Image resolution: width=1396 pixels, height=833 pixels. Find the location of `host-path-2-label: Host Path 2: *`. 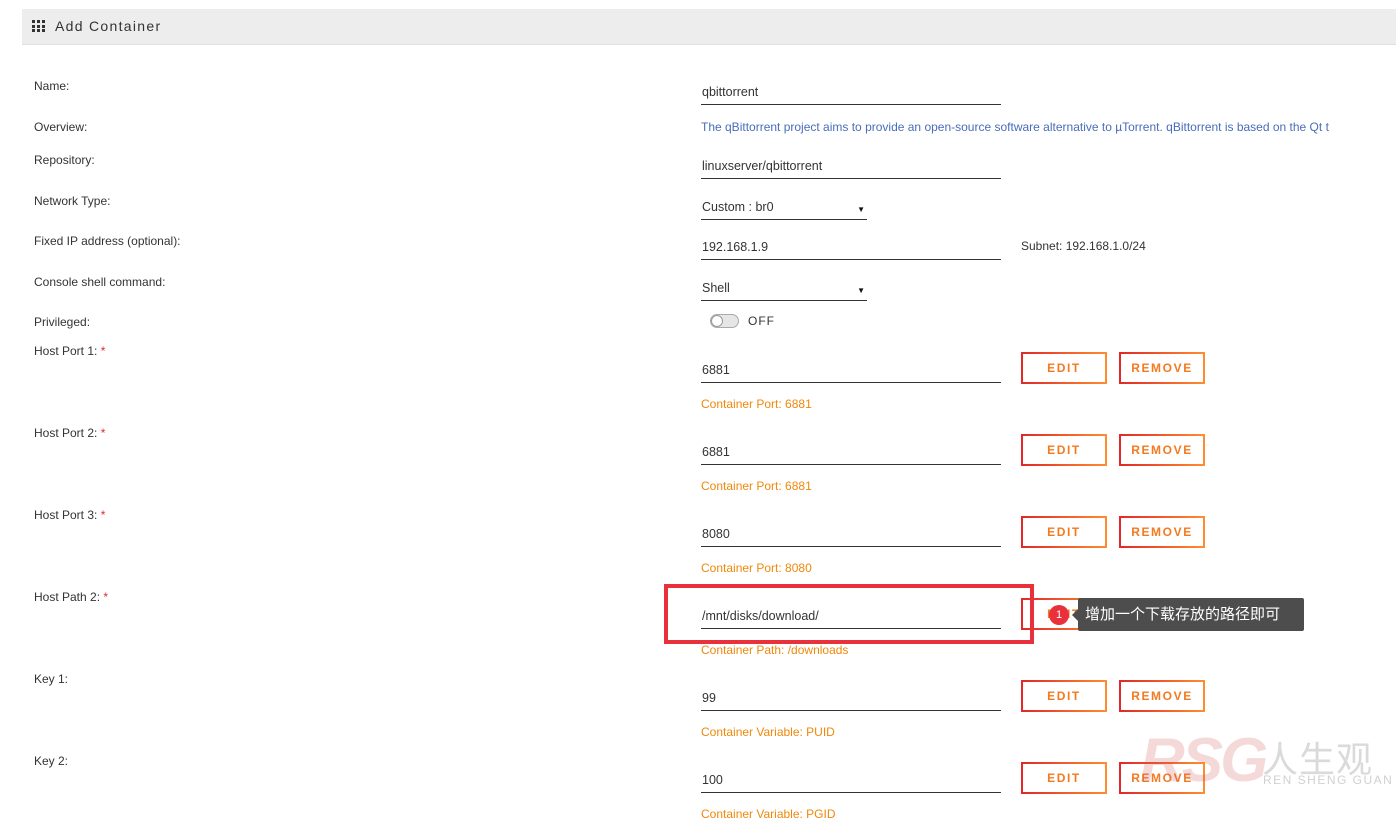

host-path-2-label: Host Path 2: * is located at coordinates (71, 597).